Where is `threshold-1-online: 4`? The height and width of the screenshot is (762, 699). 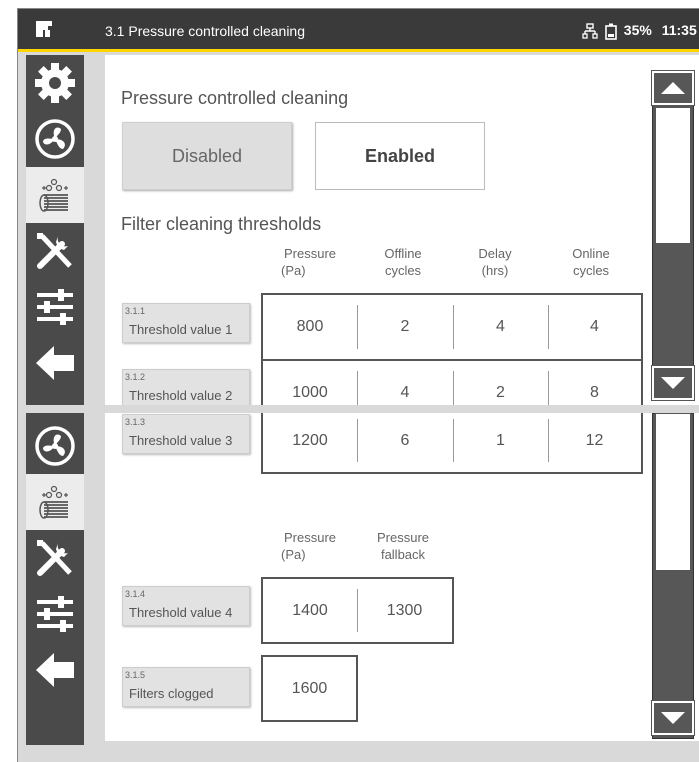 threshold-1-online: 4 is located at coordinates (594, 327).